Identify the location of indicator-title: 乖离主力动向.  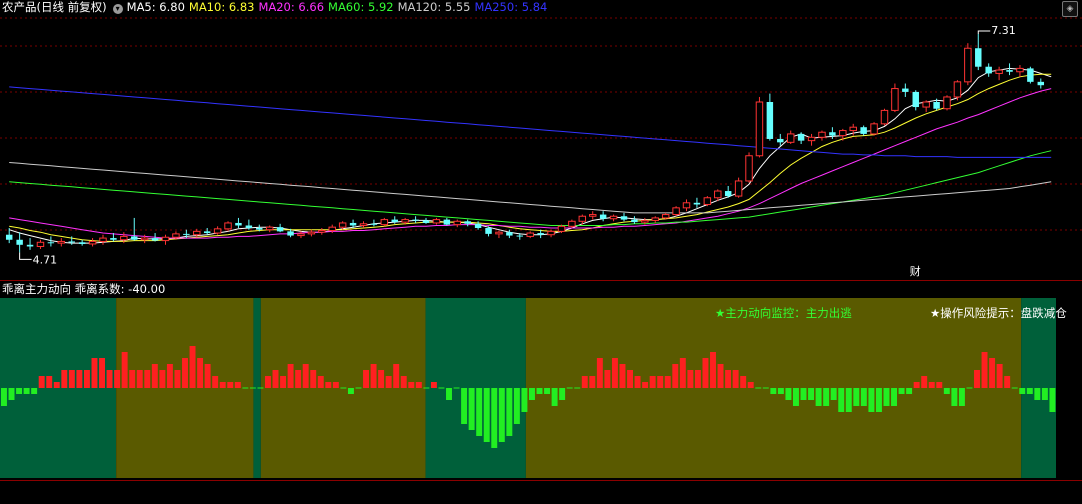
(36, 289).